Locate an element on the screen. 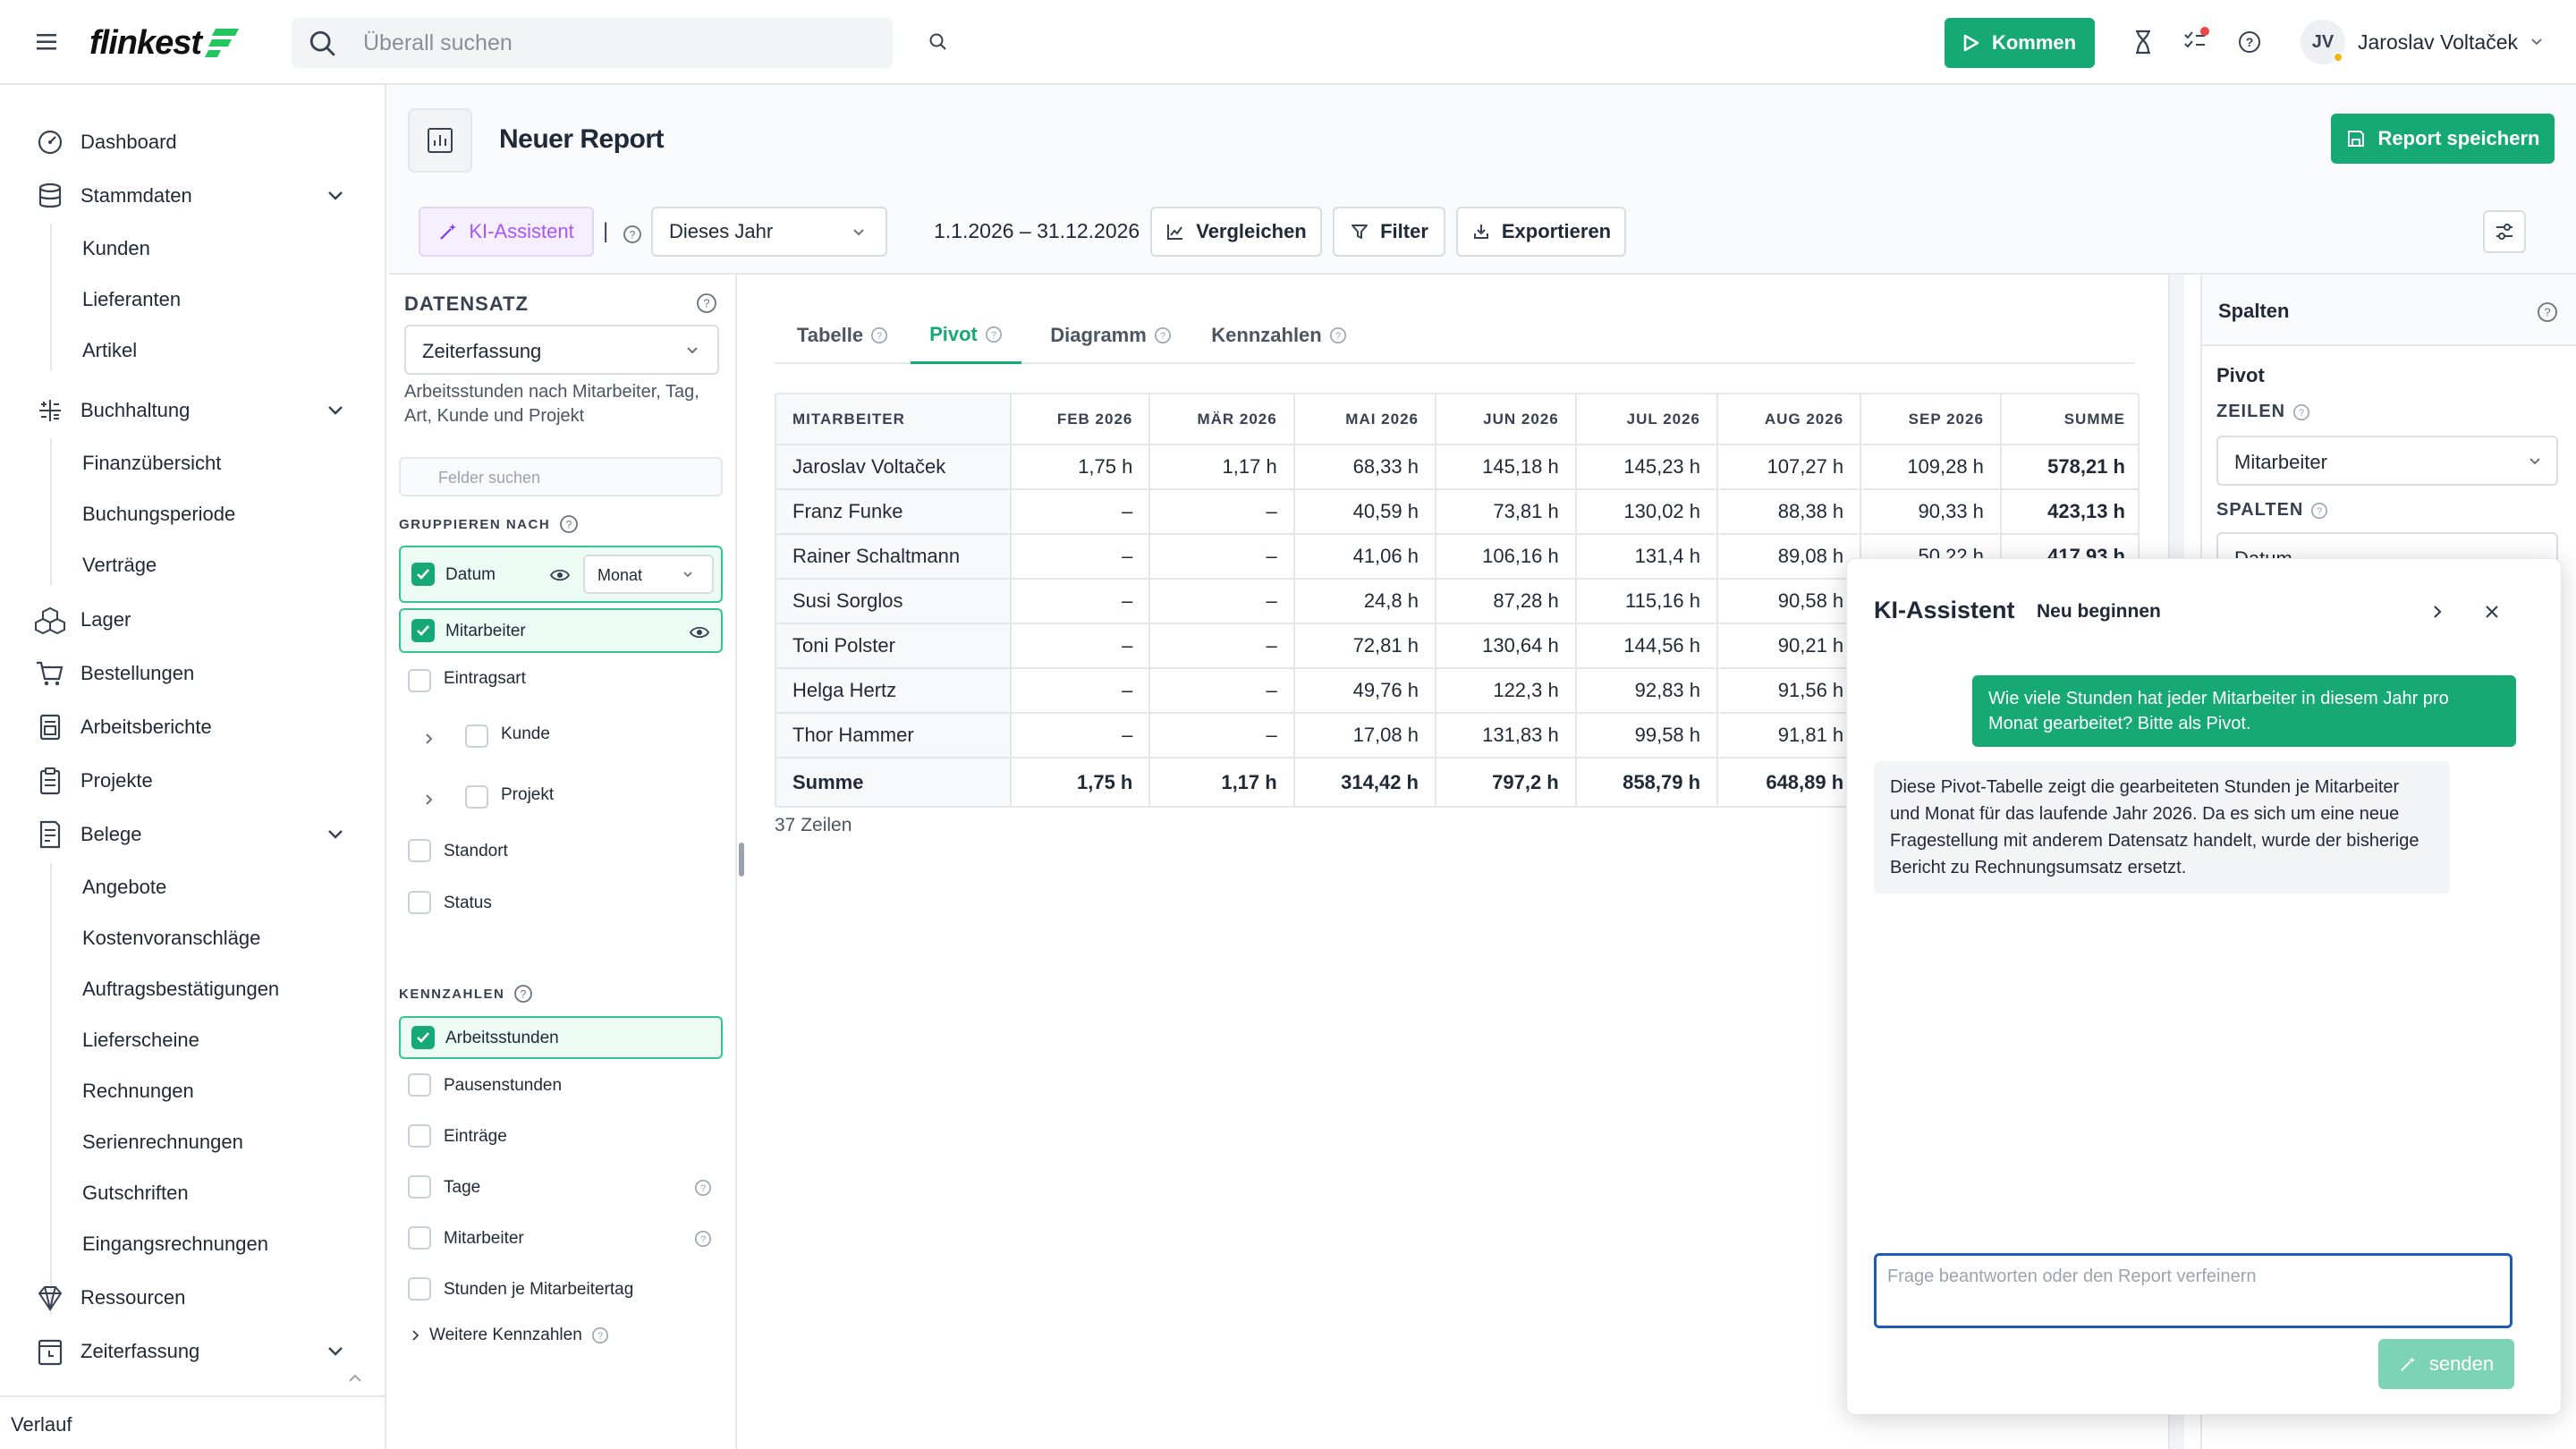  field-search-input: Felder suchen is located at coordinates (561, 476).